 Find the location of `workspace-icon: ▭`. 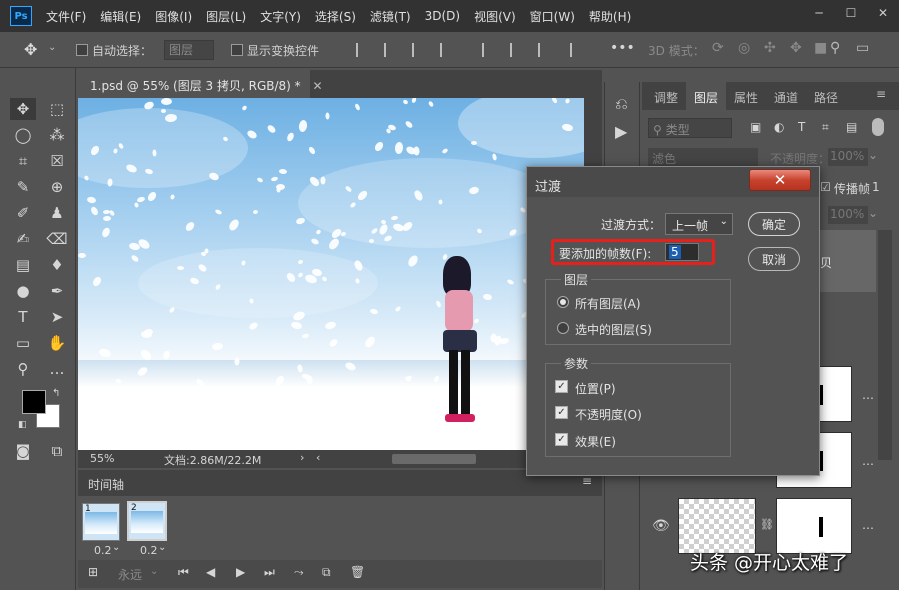

workspace-icon: ▭ is located at coordinates (862, 48).